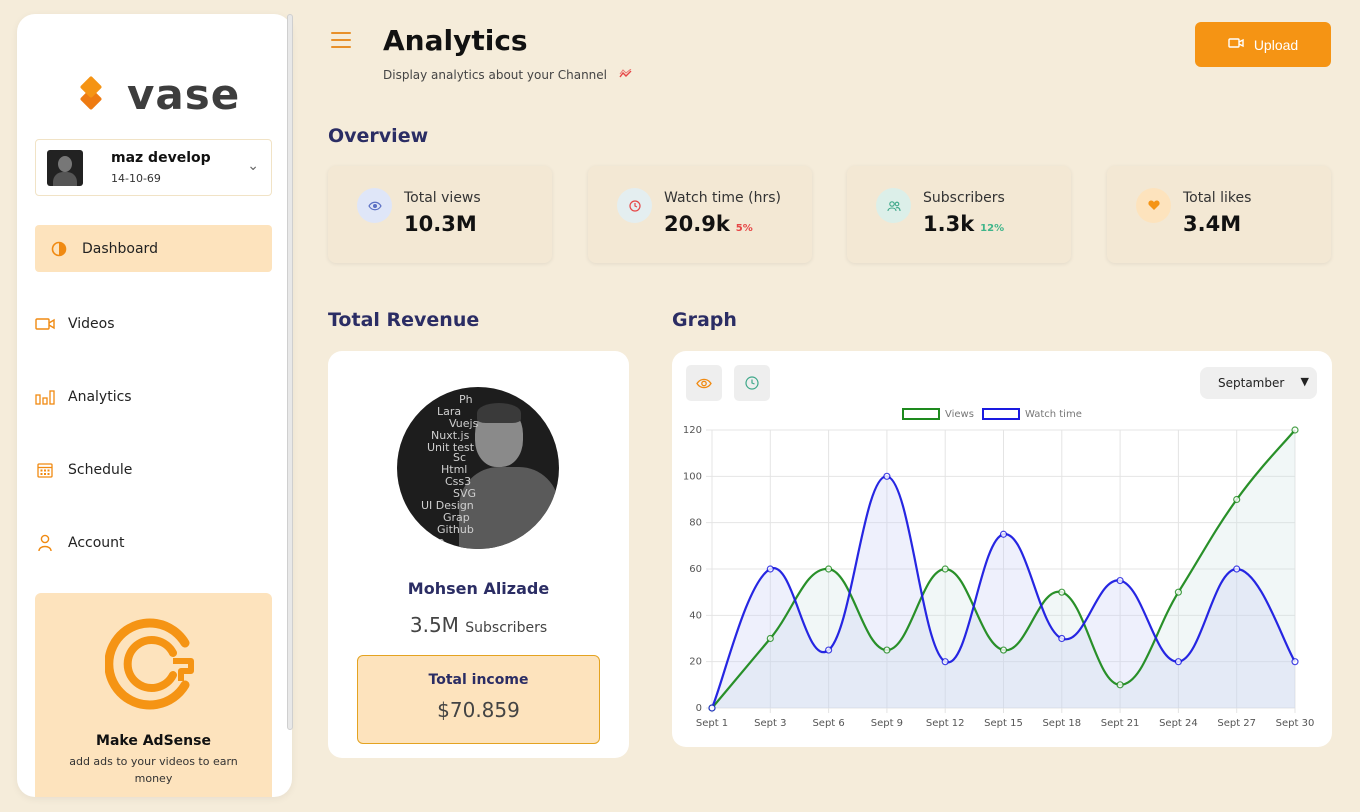 This screenshot has height=812, width=1360. I want to click on stat-card-subscribers: Subscribers 1.3k 12%, so click(959, 214).